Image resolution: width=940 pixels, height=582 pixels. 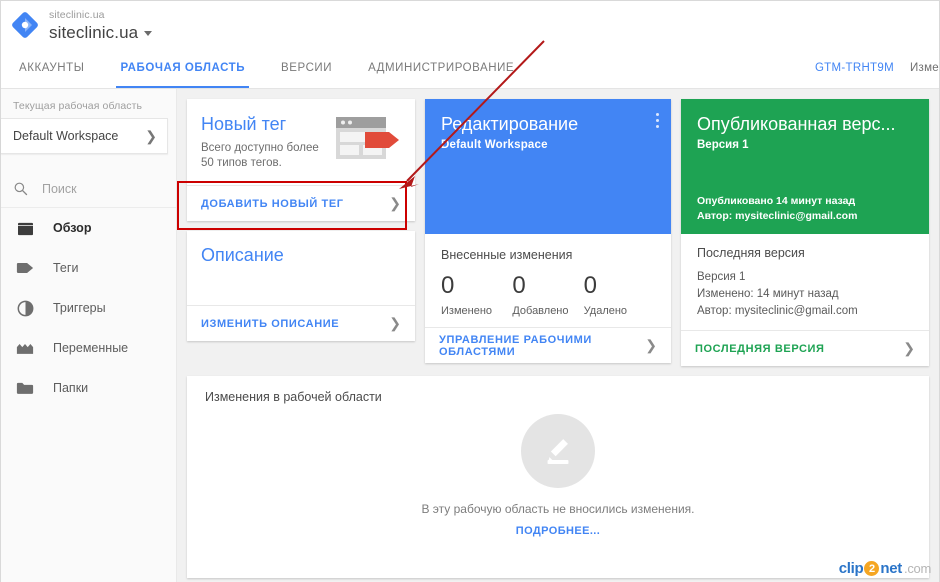 What do you see at coordinates (619, 294) in the screenshot?
I see `stat-deleted: 0 Удалено` at bounding box center [619, 294].